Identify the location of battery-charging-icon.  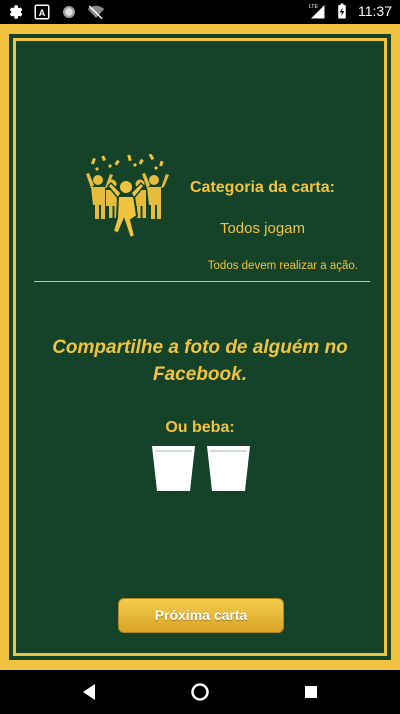
(342, 11).